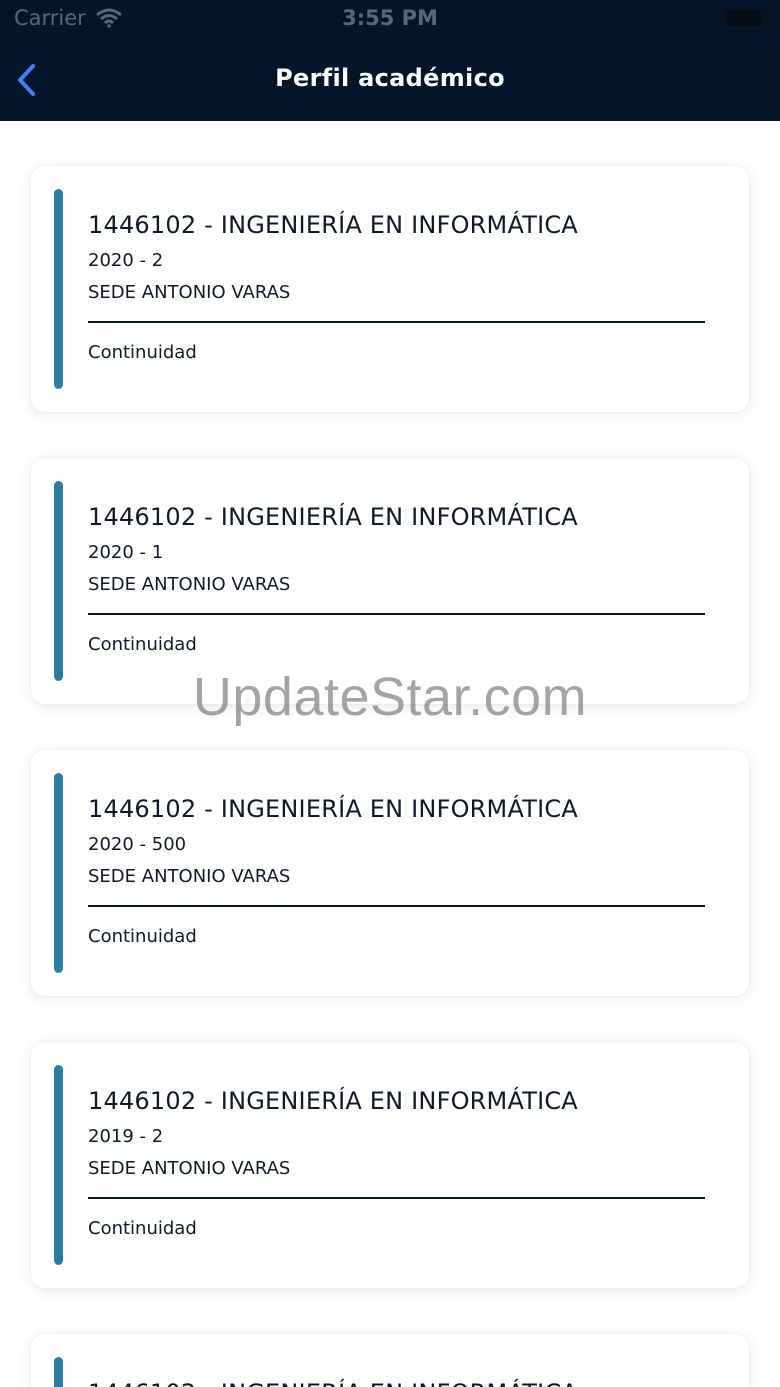  What do you see at coordinates (126, 1136) in the screenshot?
I see `academic-period: 2019 - 2` at bounding box center [126, 1136].